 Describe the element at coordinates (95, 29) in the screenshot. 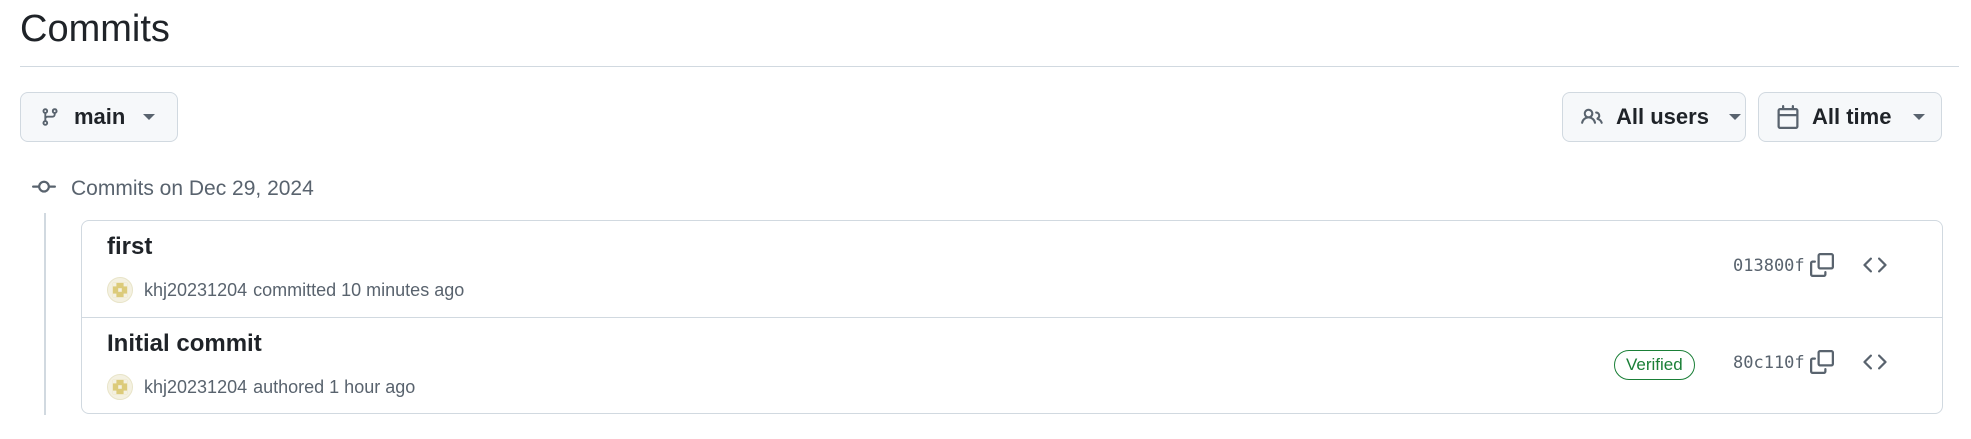

I see `page-title: Commits` at that location.